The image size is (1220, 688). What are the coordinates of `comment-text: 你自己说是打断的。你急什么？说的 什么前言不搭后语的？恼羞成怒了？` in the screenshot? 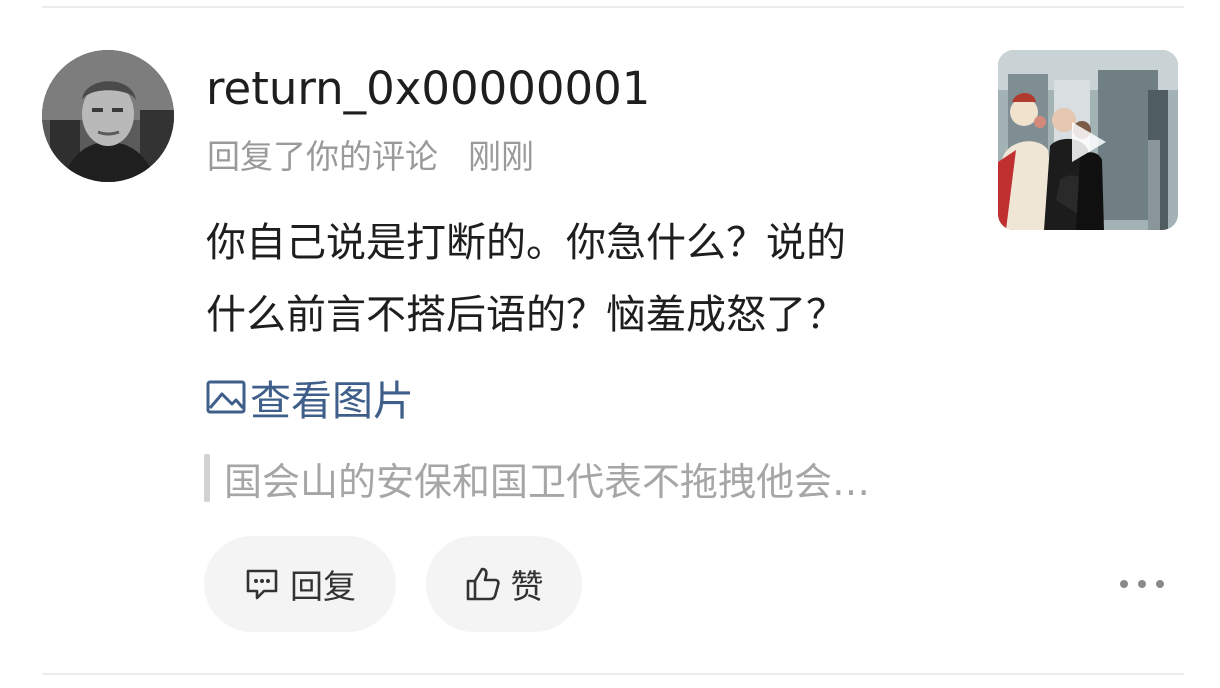 It's located at (586, 279).